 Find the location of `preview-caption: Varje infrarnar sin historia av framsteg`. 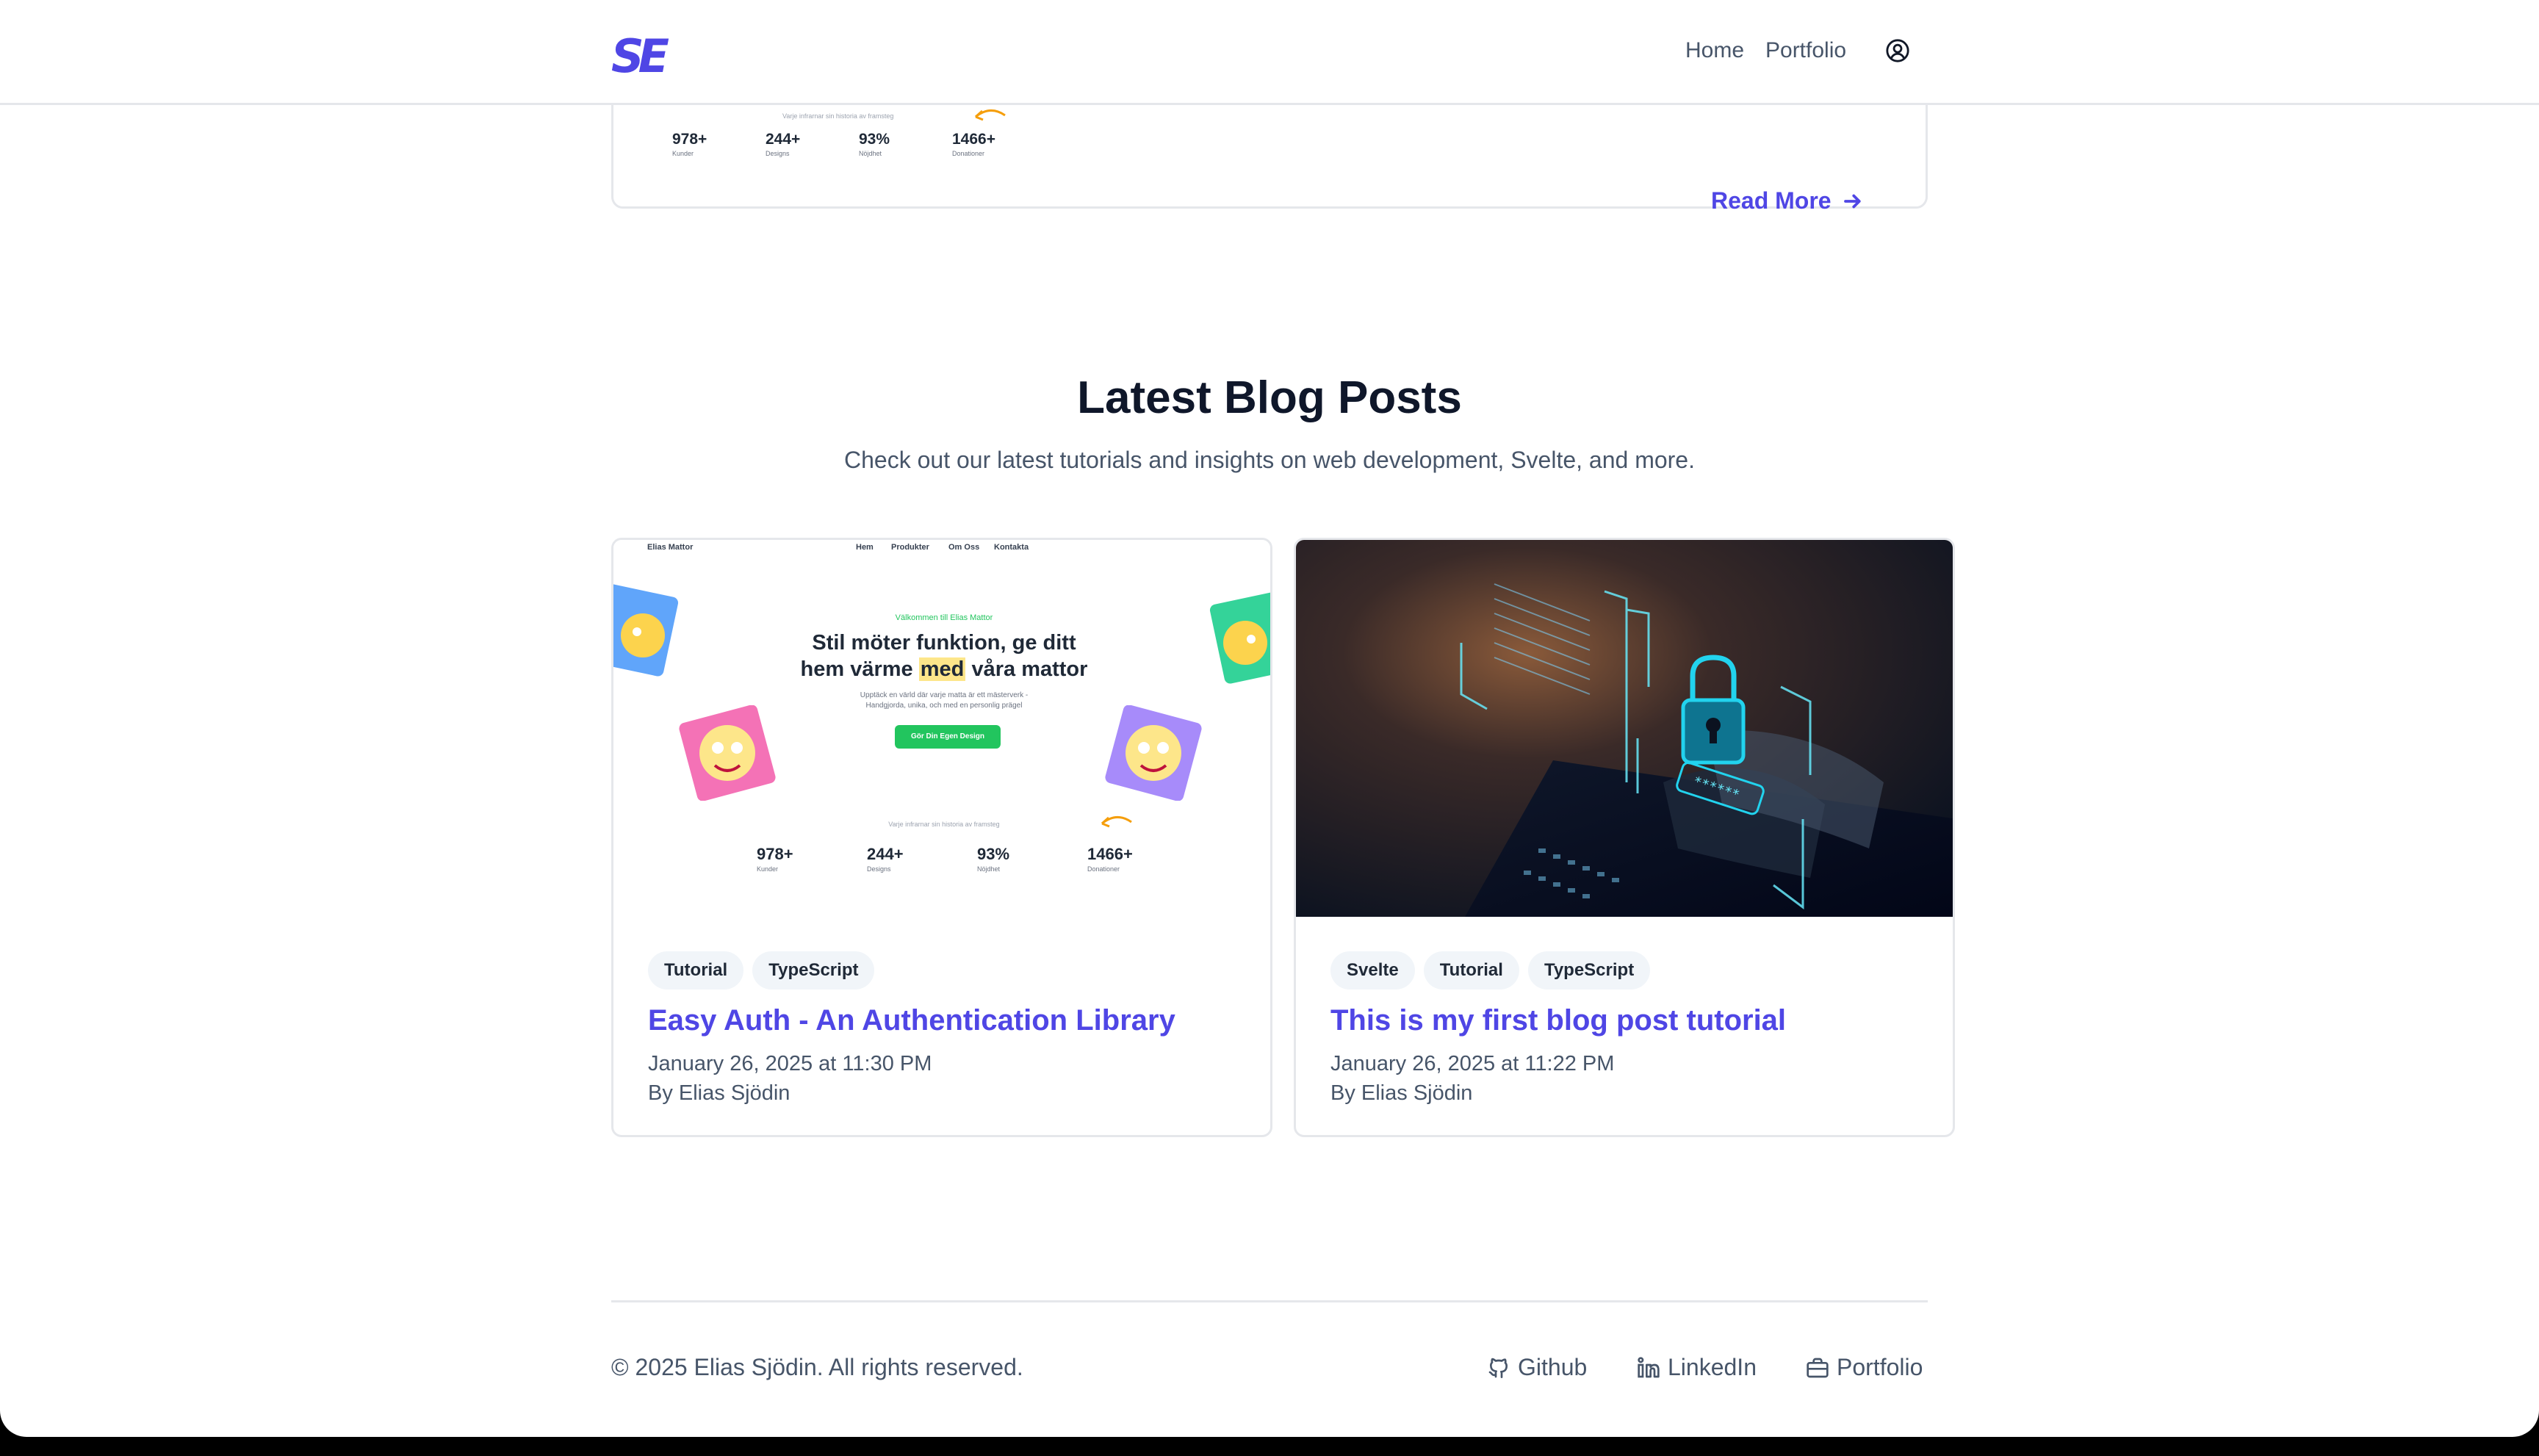

preview-caption: Varje infrarnar sin historia av framsteg is located at coordinates (838, 116).